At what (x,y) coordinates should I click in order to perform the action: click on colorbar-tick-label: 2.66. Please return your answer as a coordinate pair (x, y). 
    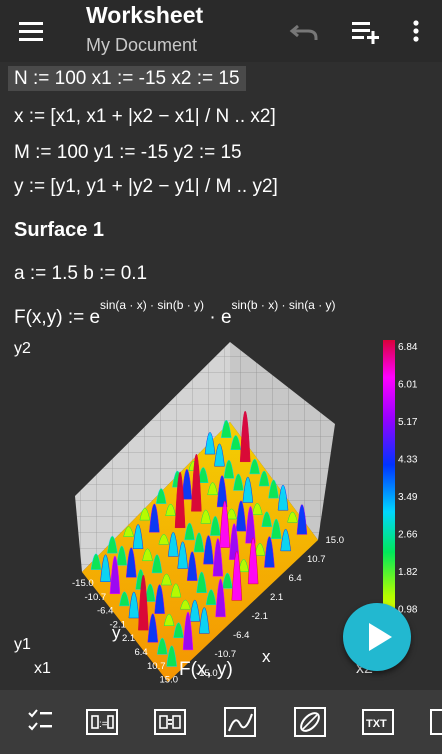
    Looking at the image, I should click on (408, 535).